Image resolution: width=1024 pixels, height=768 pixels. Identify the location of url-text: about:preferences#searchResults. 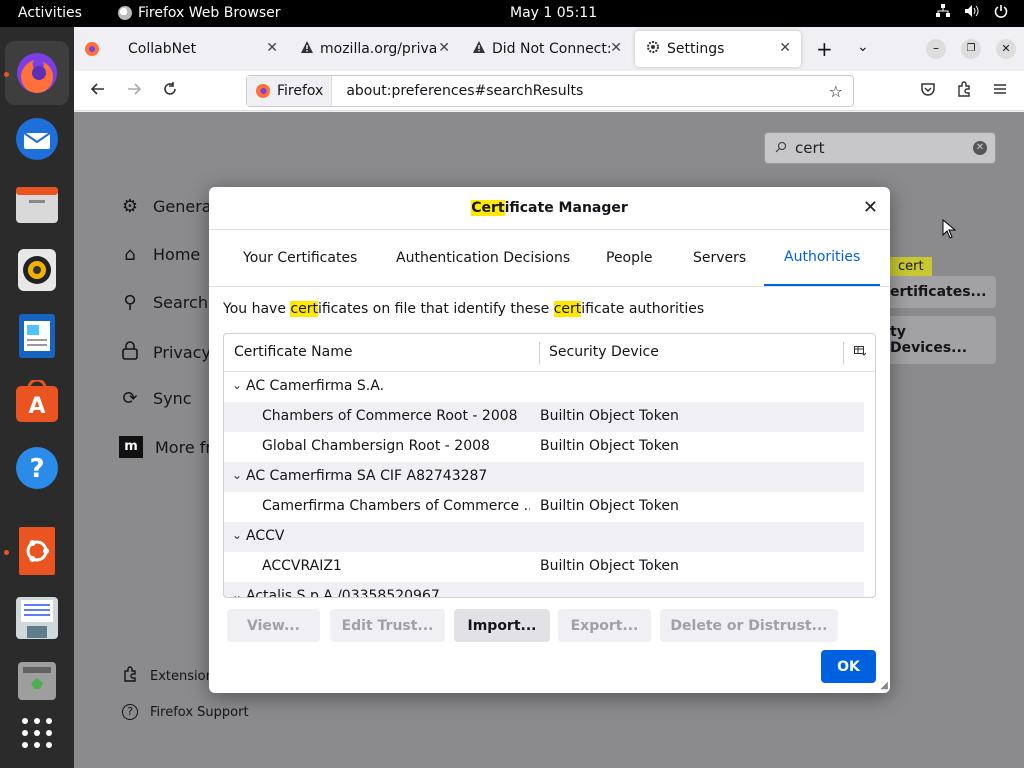
(457, 91).